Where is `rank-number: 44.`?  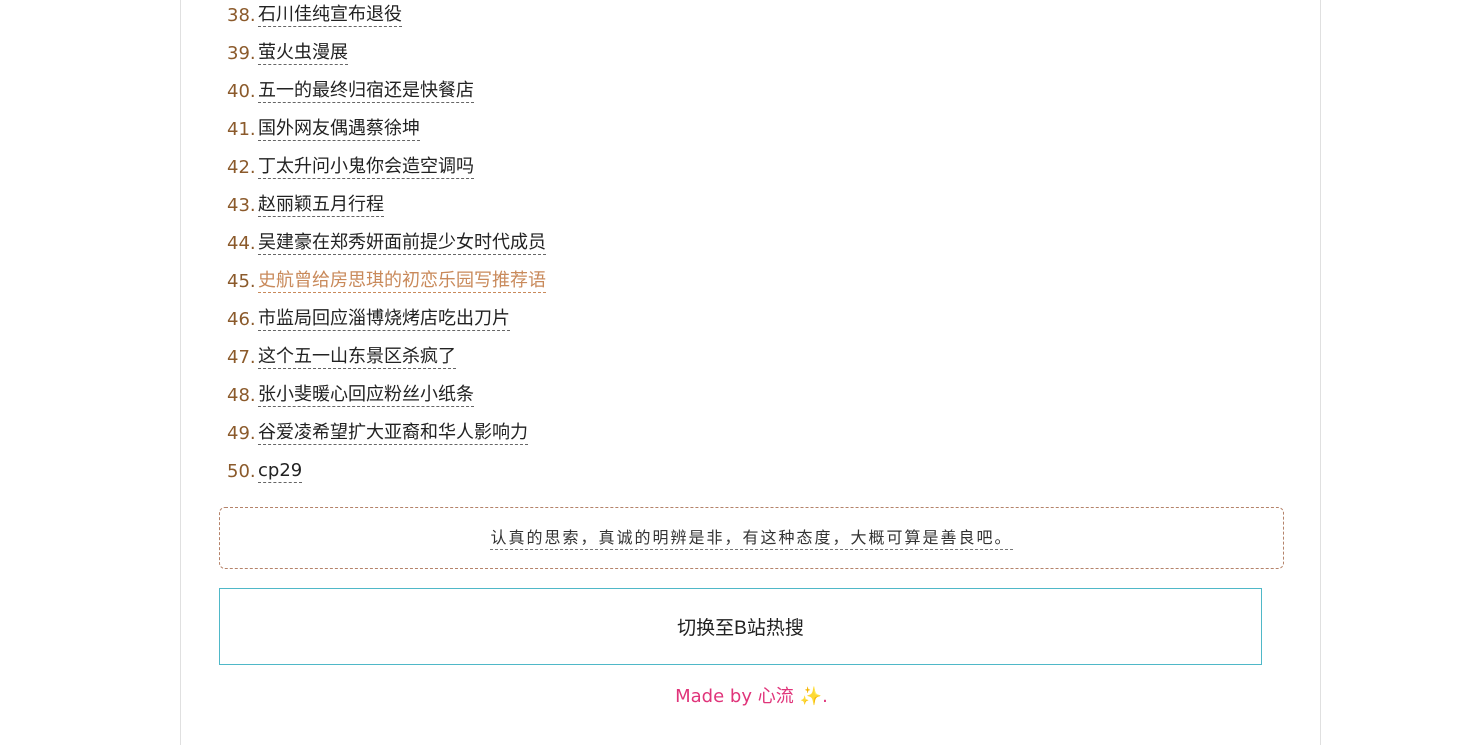
rank-number: 44. is located at coordinates (241, 243).